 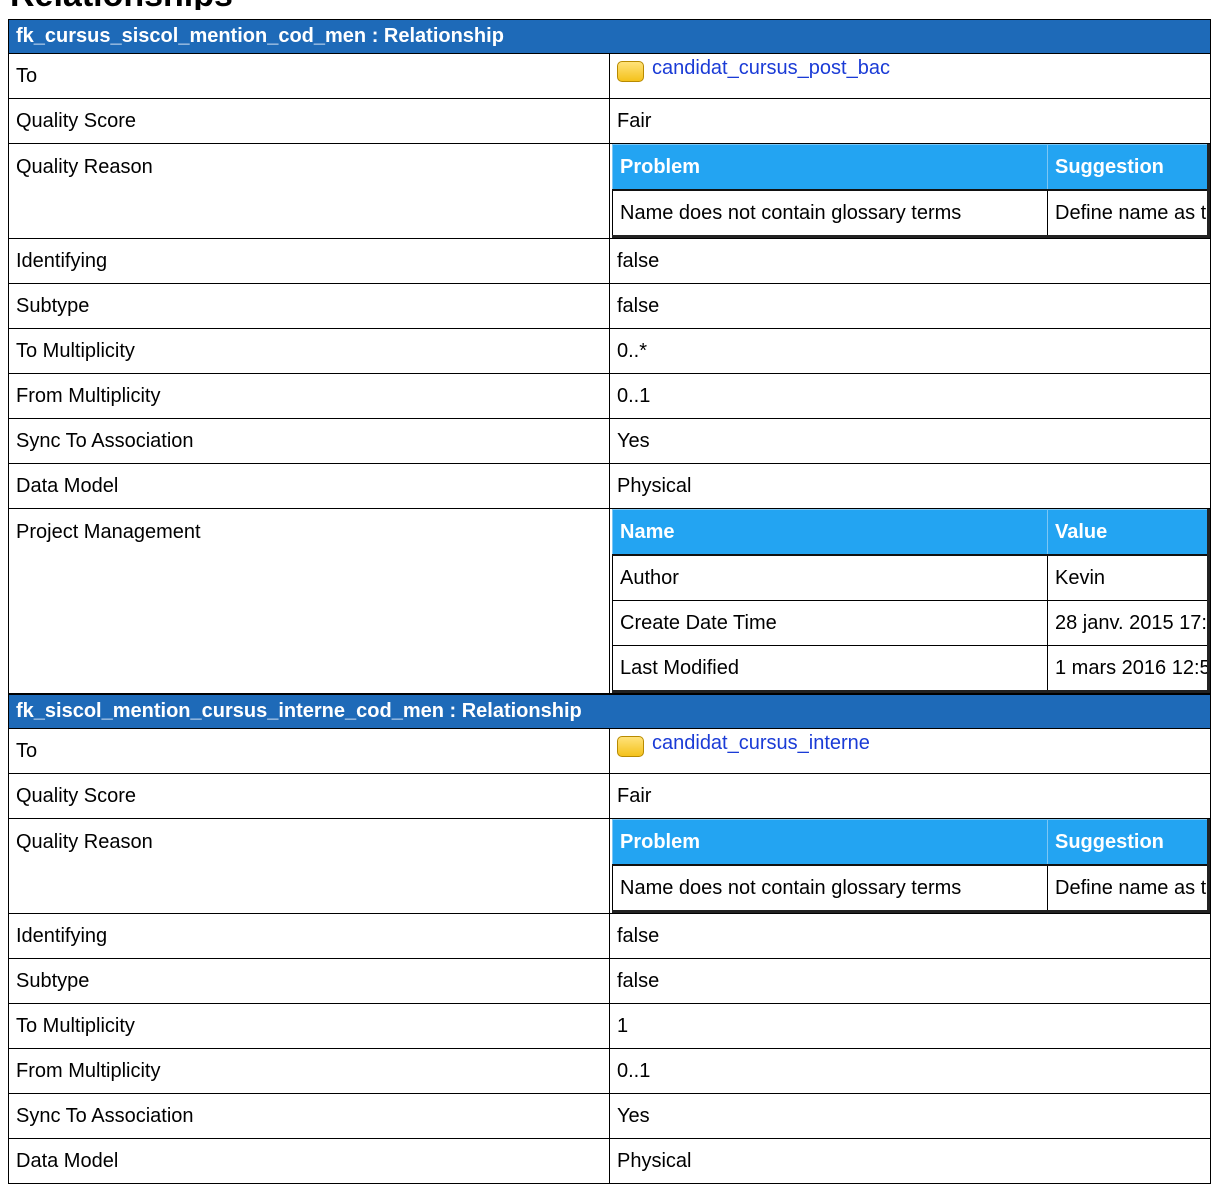 I want to click on pm-value-cell: 1 mars 2016 12:52:06, so click(x=1128, y=669).